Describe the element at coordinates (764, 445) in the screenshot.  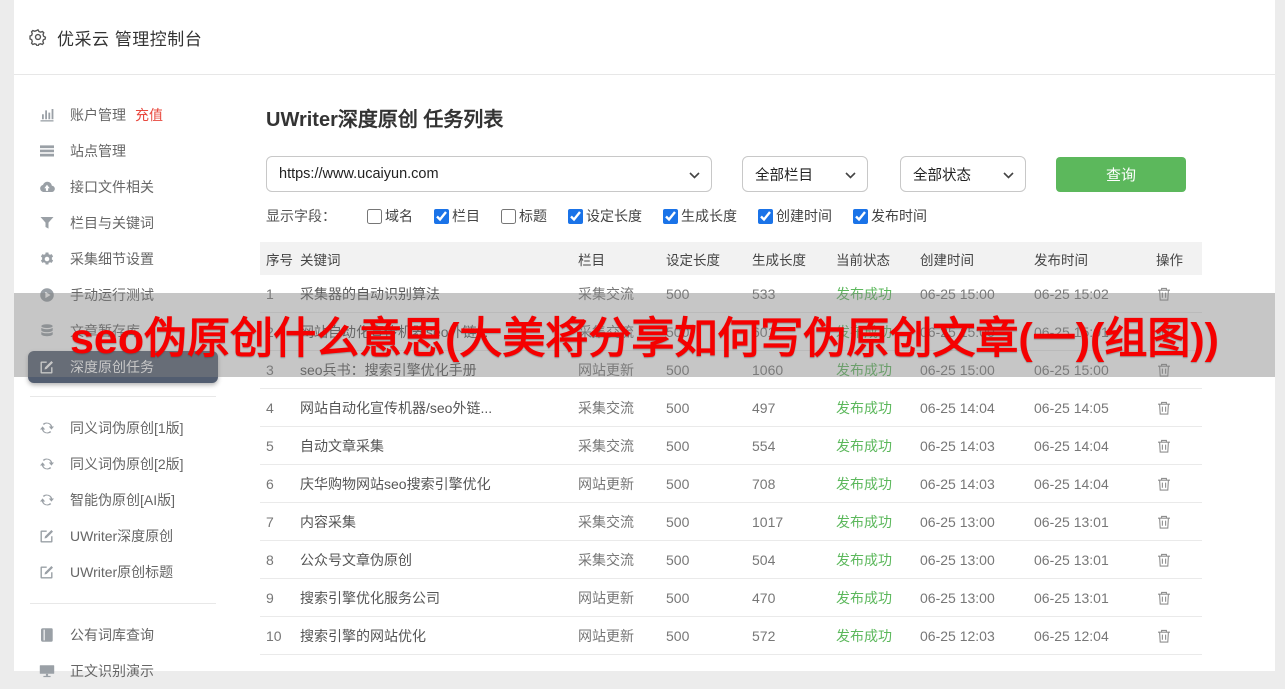
I see `cell-gen-length: 554` at that location.